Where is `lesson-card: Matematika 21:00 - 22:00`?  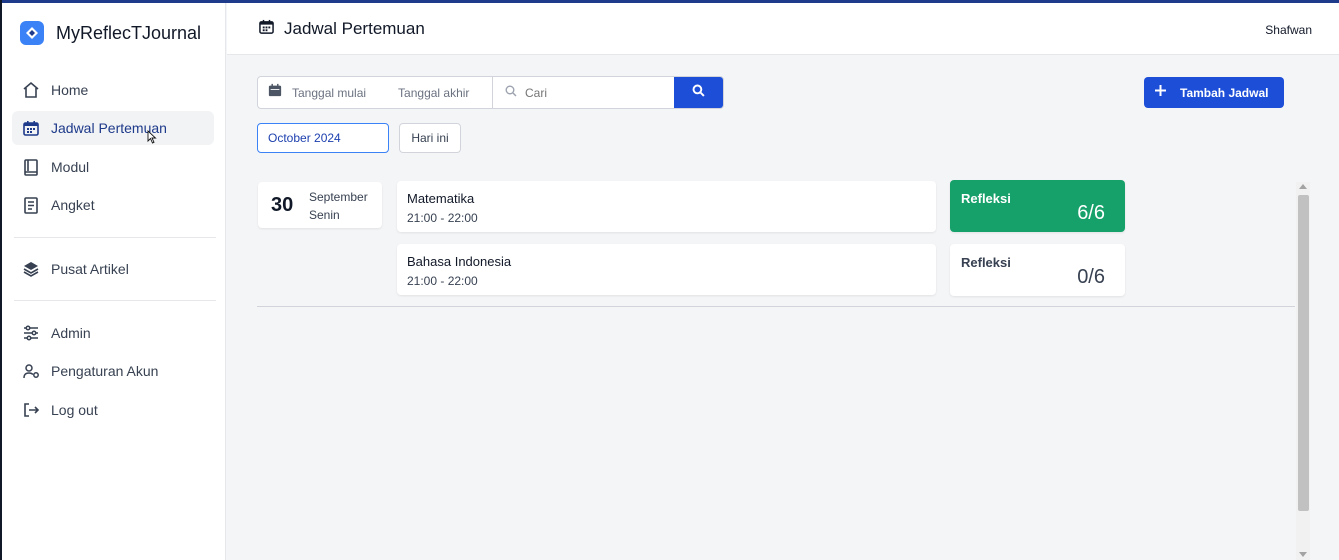
lesson-card: Matematika 21:00 - 22:00 is located at coordinates (666, 206).